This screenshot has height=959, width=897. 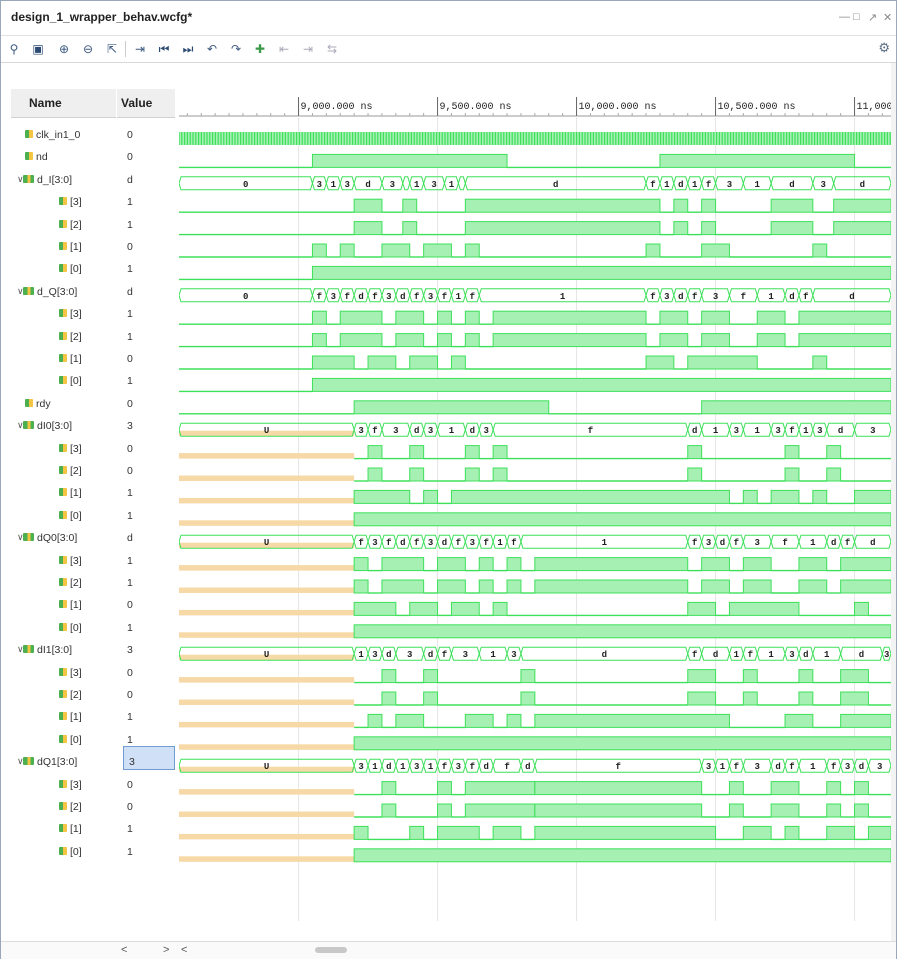 I want to click on signal-row: rdy 0, so click(x=93, y=405).